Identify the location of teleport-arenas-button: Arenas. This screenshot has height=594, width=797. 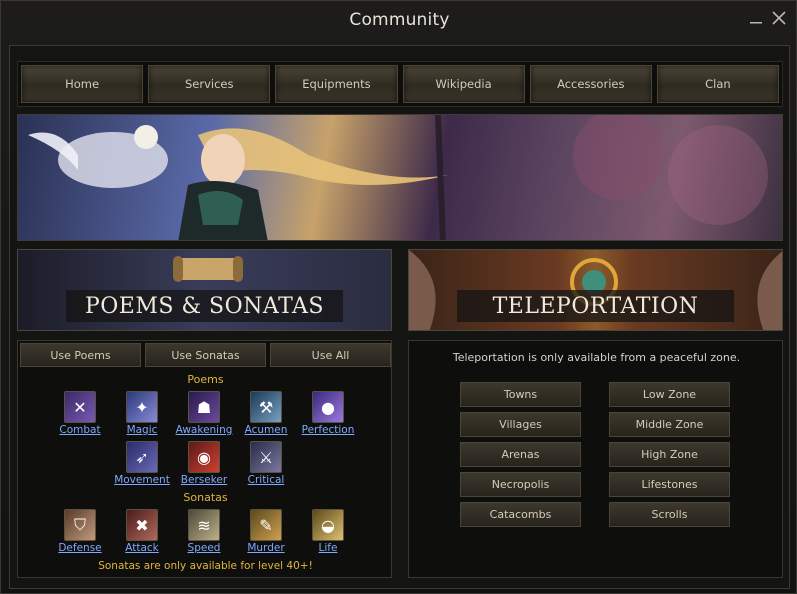
(520, 454).